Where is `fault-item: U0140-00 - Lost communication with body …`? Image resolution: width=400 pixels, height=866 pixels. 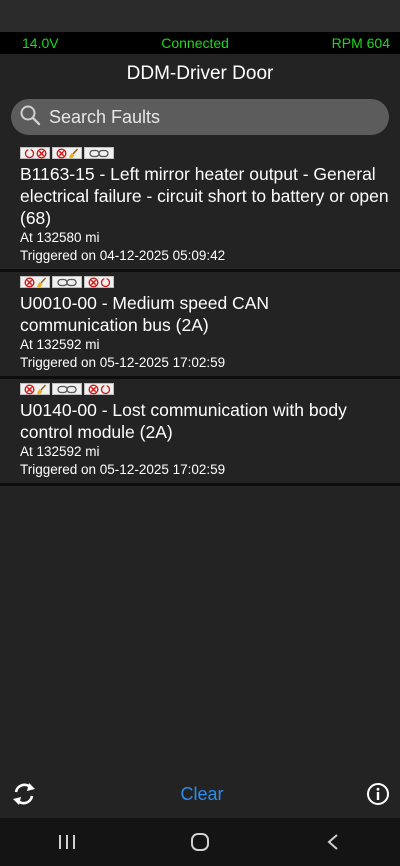 fault-item: U0140-00 - Lost communication with body … is located at coordinates (200, 432).